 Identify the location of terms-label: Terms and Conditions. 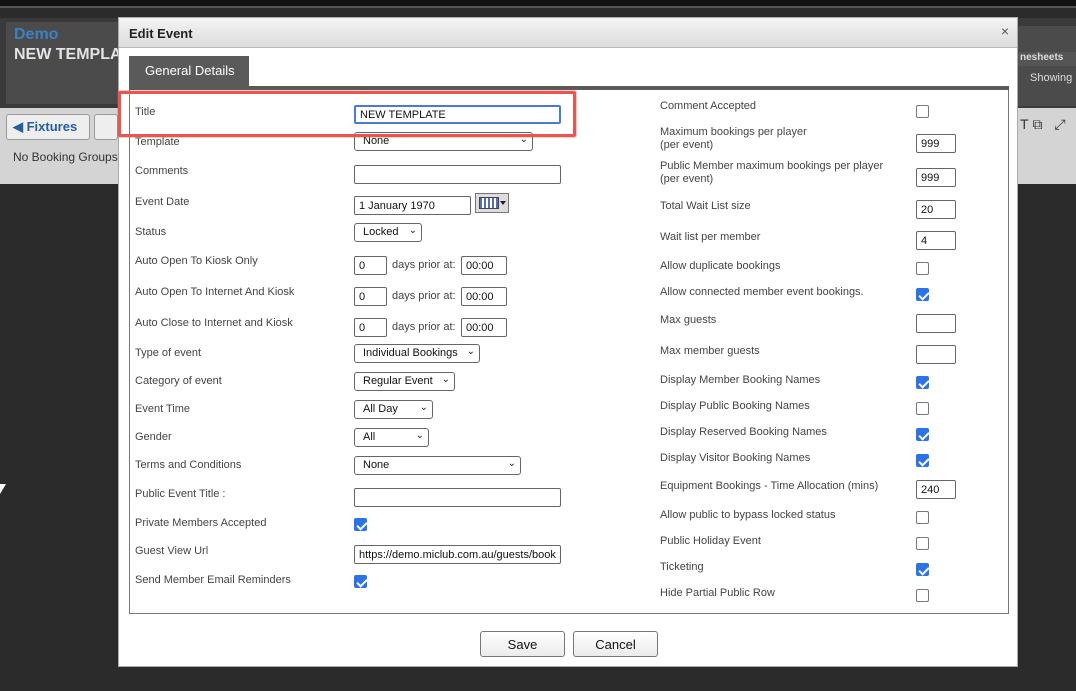
(188, 465).